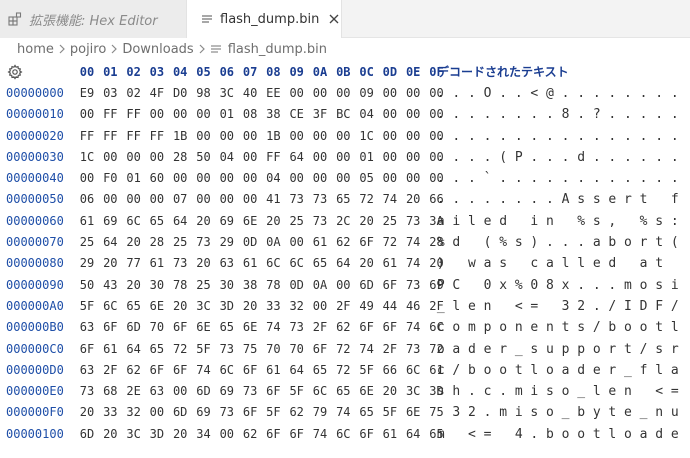  Describe the element at coordinates (488, 178) in the screenshot. I see `decoded-char: `` at that location.